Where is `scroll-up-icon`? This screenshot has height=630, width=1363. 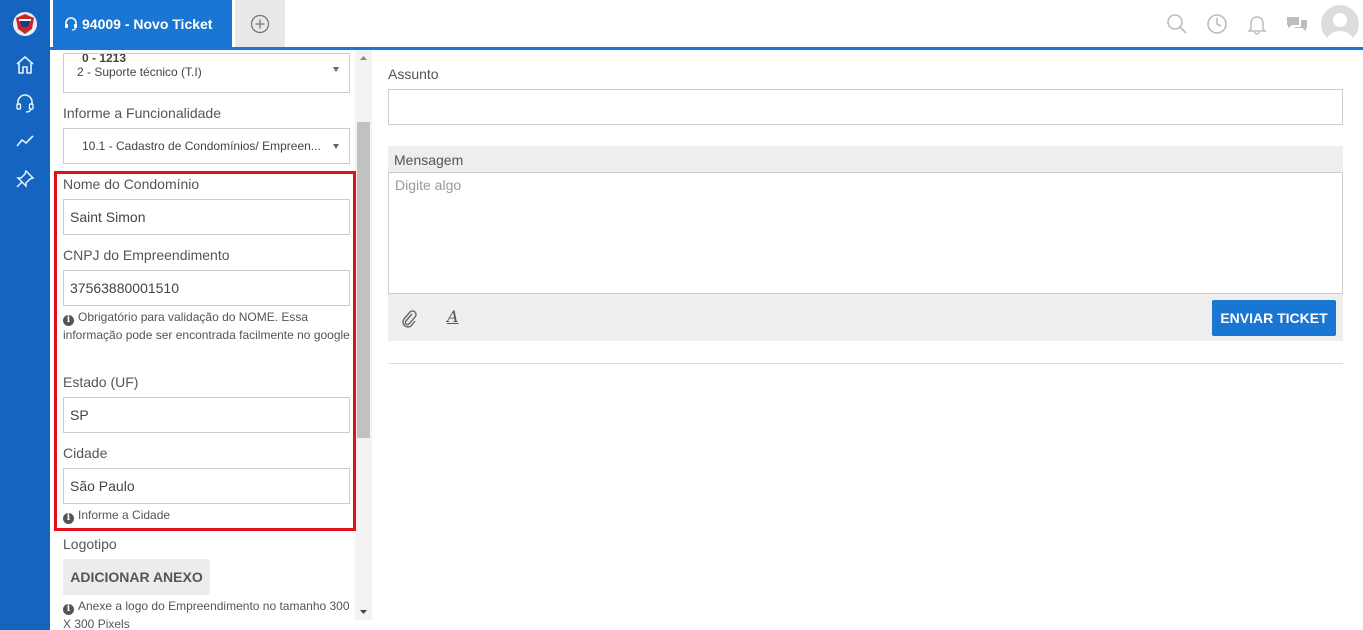
scroll-up-icon is located at coordinates (363, 58).